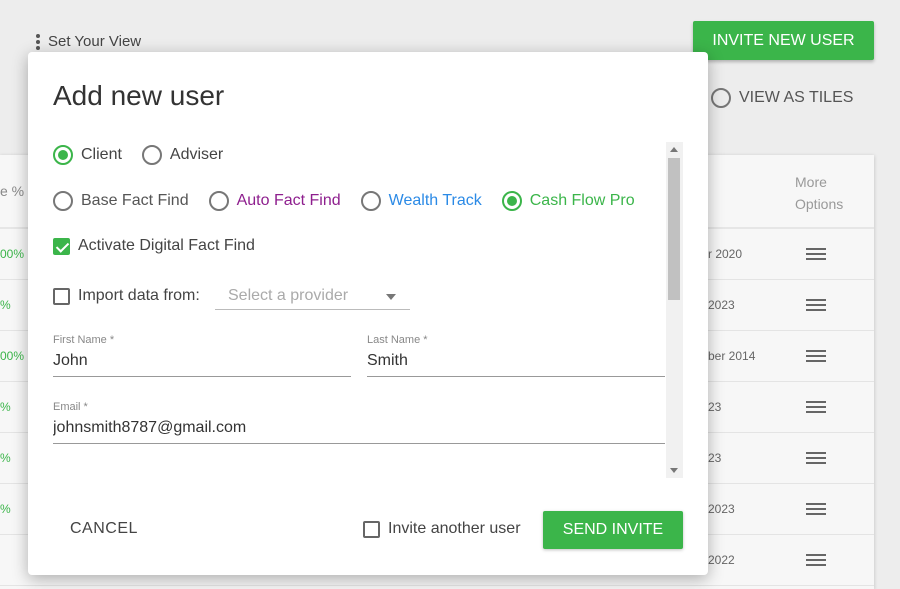  What do you see at coordinates (819, 204) in the screenshot?
I see `header-line: Options` at bounding box center [819, 204].